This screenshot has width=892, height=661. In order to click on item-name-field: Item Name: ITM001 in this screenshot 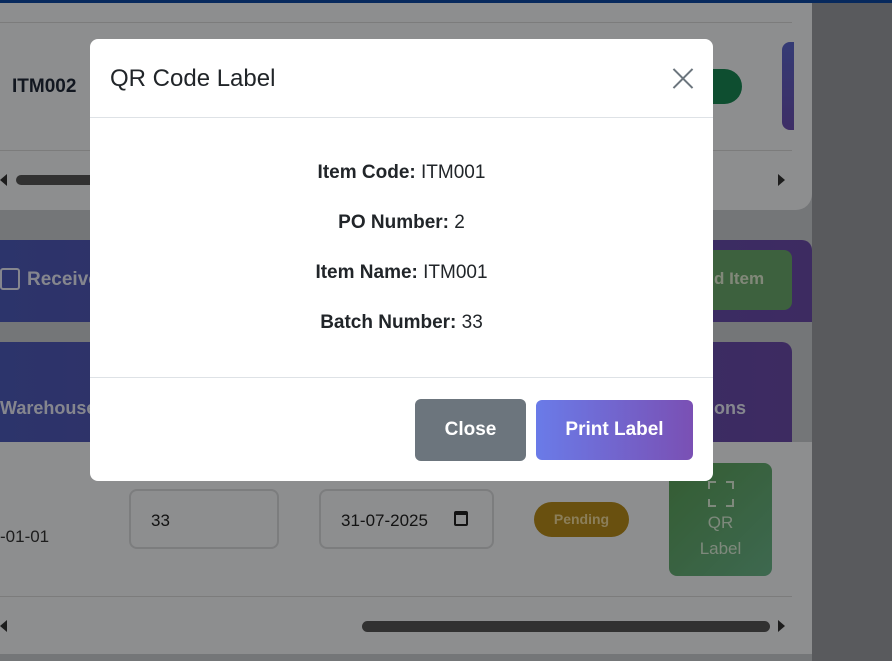, I will do `click(401, 273)`.